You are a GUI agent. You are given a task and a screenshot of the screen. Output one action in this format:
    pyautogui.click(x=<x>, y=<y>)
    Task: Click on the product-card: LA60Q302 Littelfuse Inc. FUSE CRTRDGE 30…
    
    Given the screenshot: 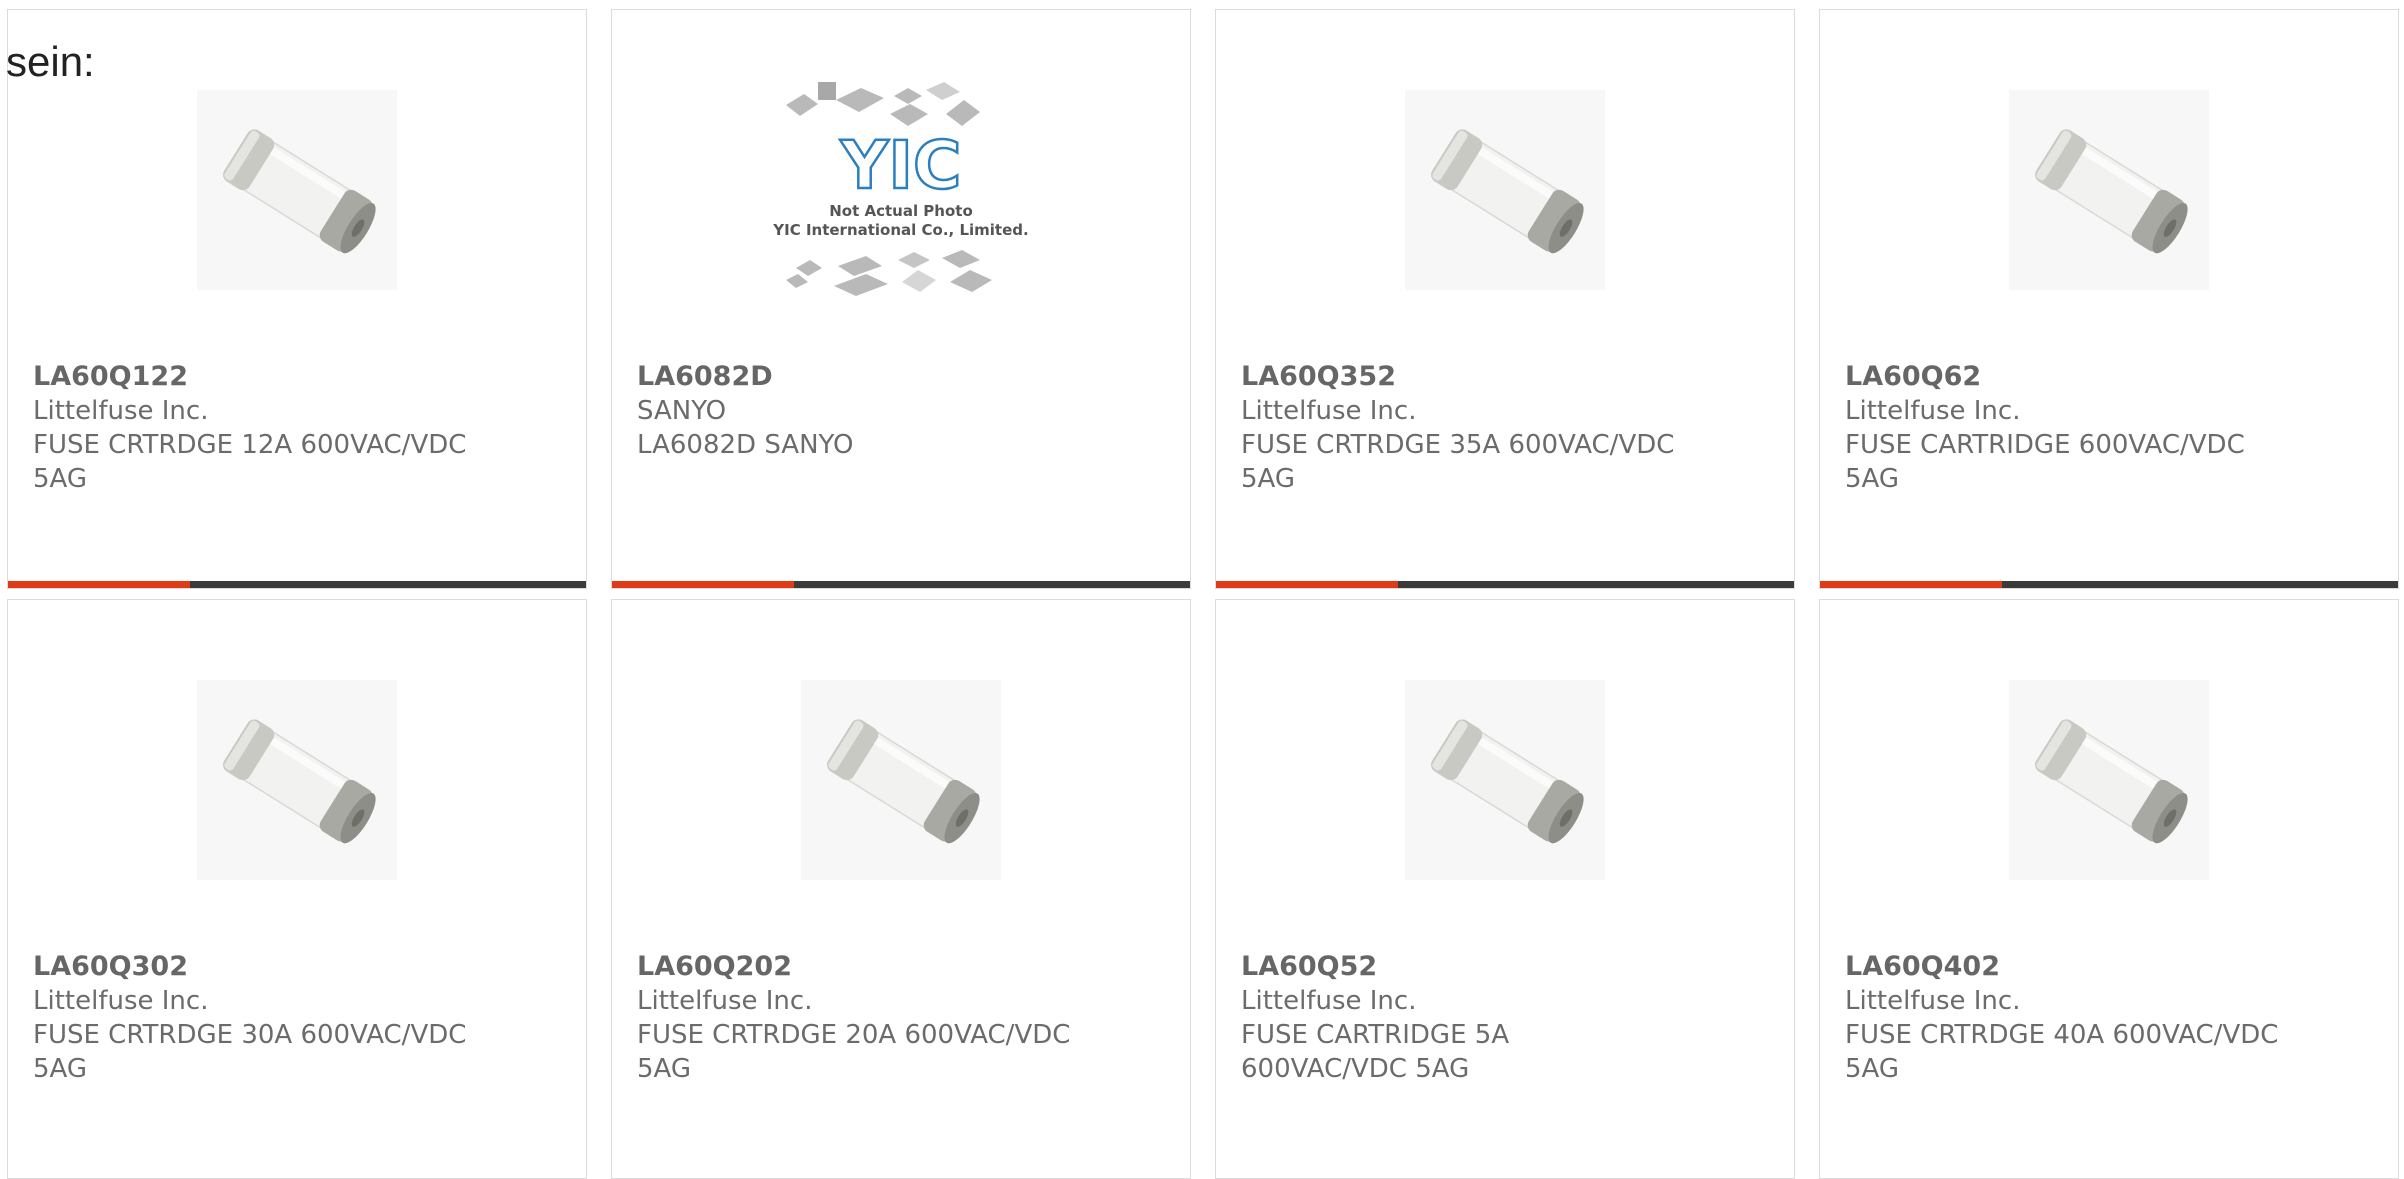 What is the action you would take?
    pyautogui.click(x=297, y=889)
    